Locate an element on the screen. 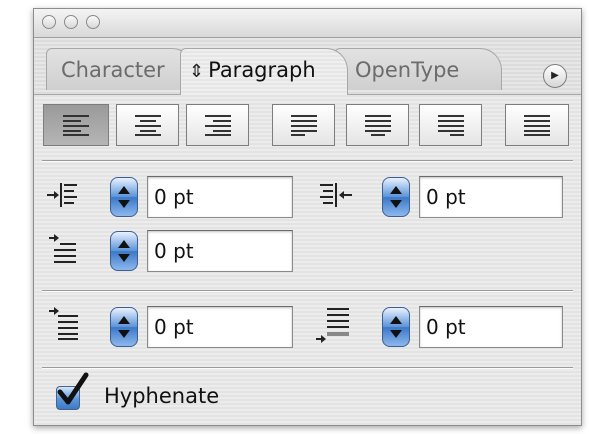 This screenshot has width=589, height=434. space-after-icon is located at coordinates (332, 325).